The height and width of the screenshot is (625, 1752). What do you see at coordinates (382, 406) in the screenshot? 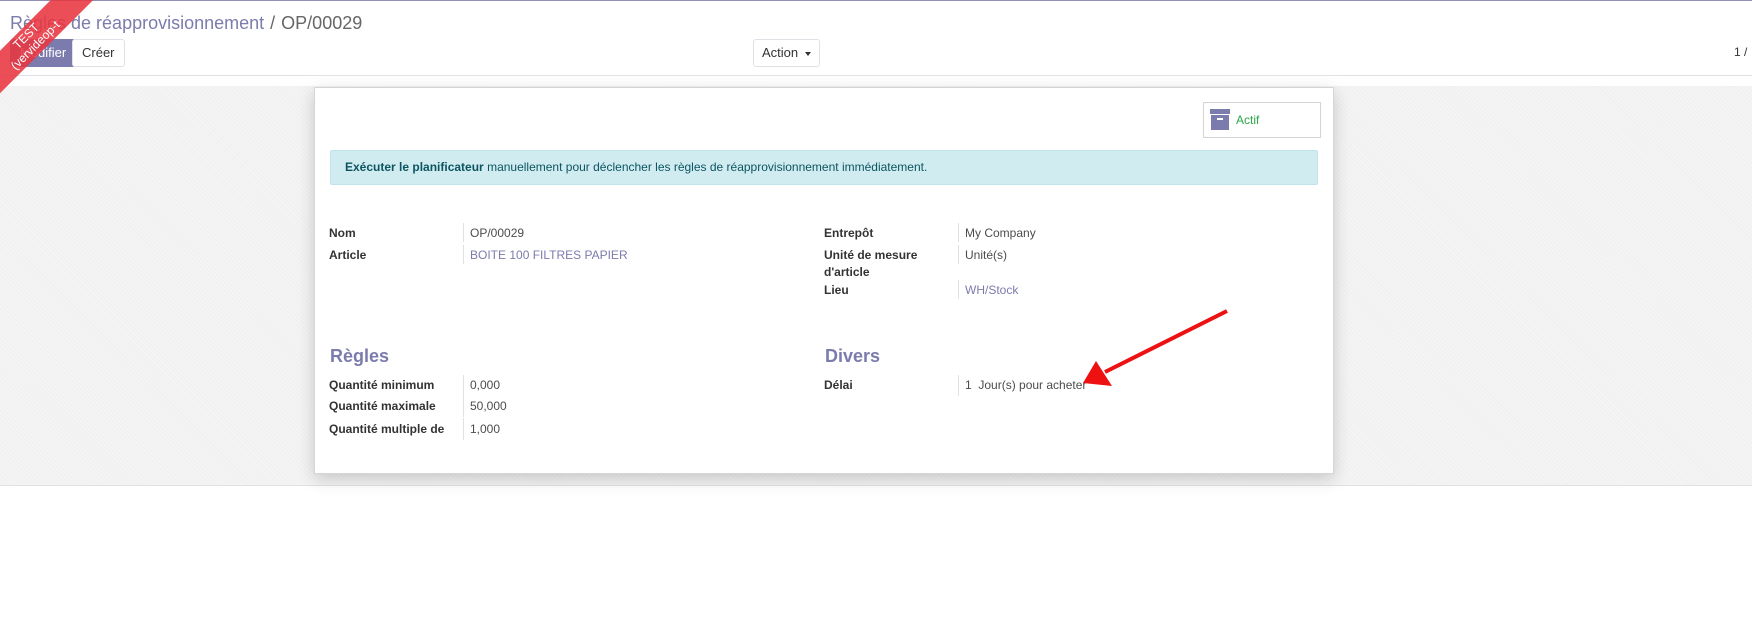
I see `max-qty-label: Quantité maximale` at bounding box center [382, 406].